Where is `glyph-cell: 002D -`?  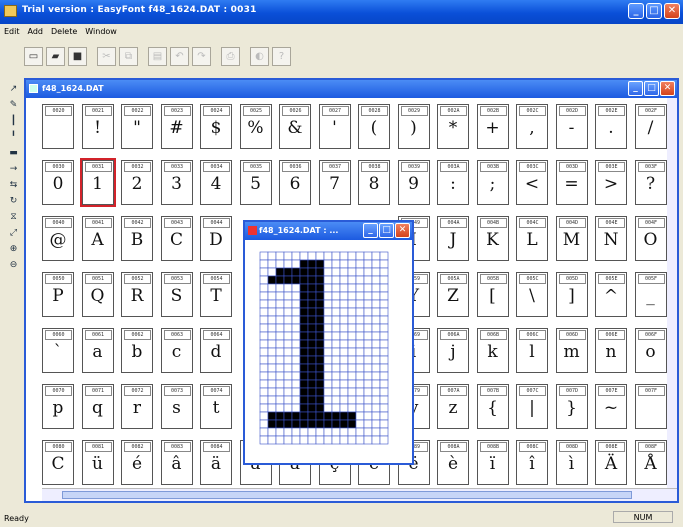 glyph-cell: 002D - is located at coordinates (571, 126).